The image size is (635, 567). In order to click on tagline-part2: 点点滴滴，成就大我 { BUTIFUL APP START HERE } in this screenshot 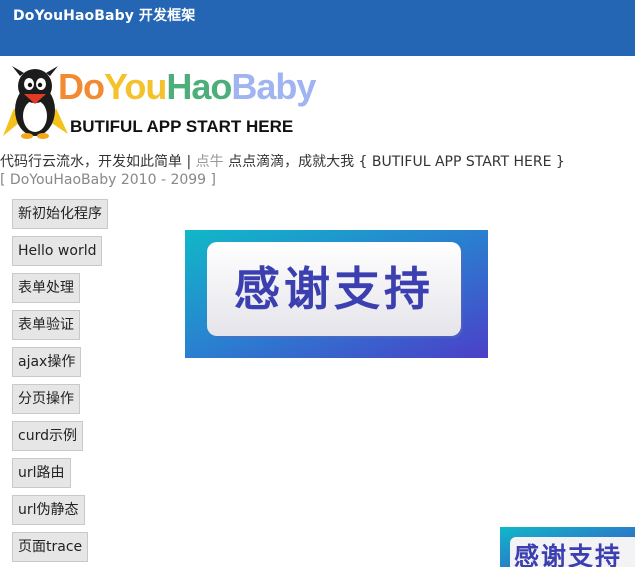, I will do `click(394, 162)`.